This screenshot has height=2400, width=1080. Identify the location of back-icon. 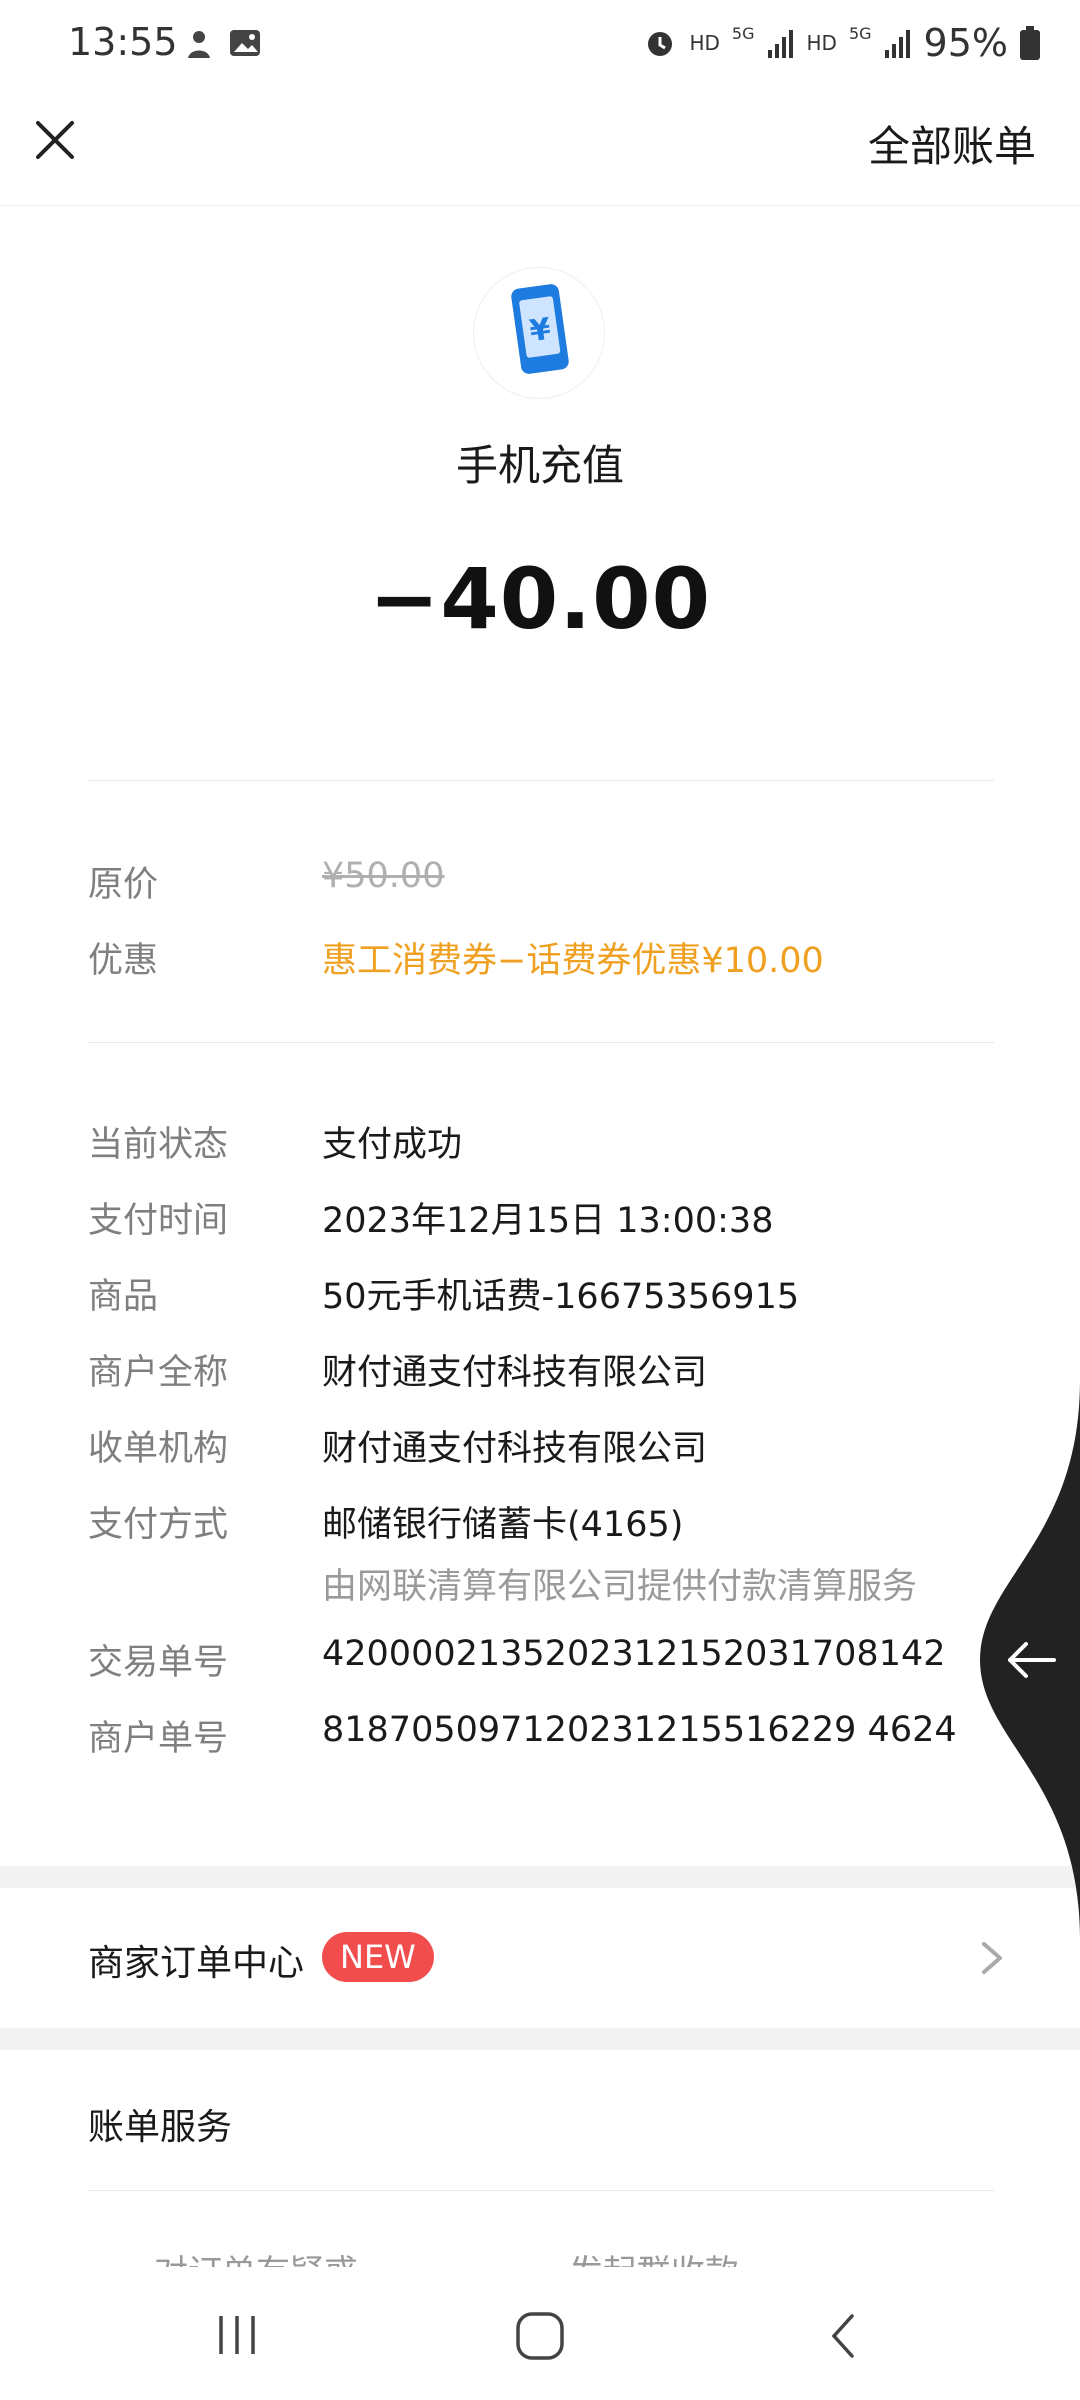
(844, 2336).